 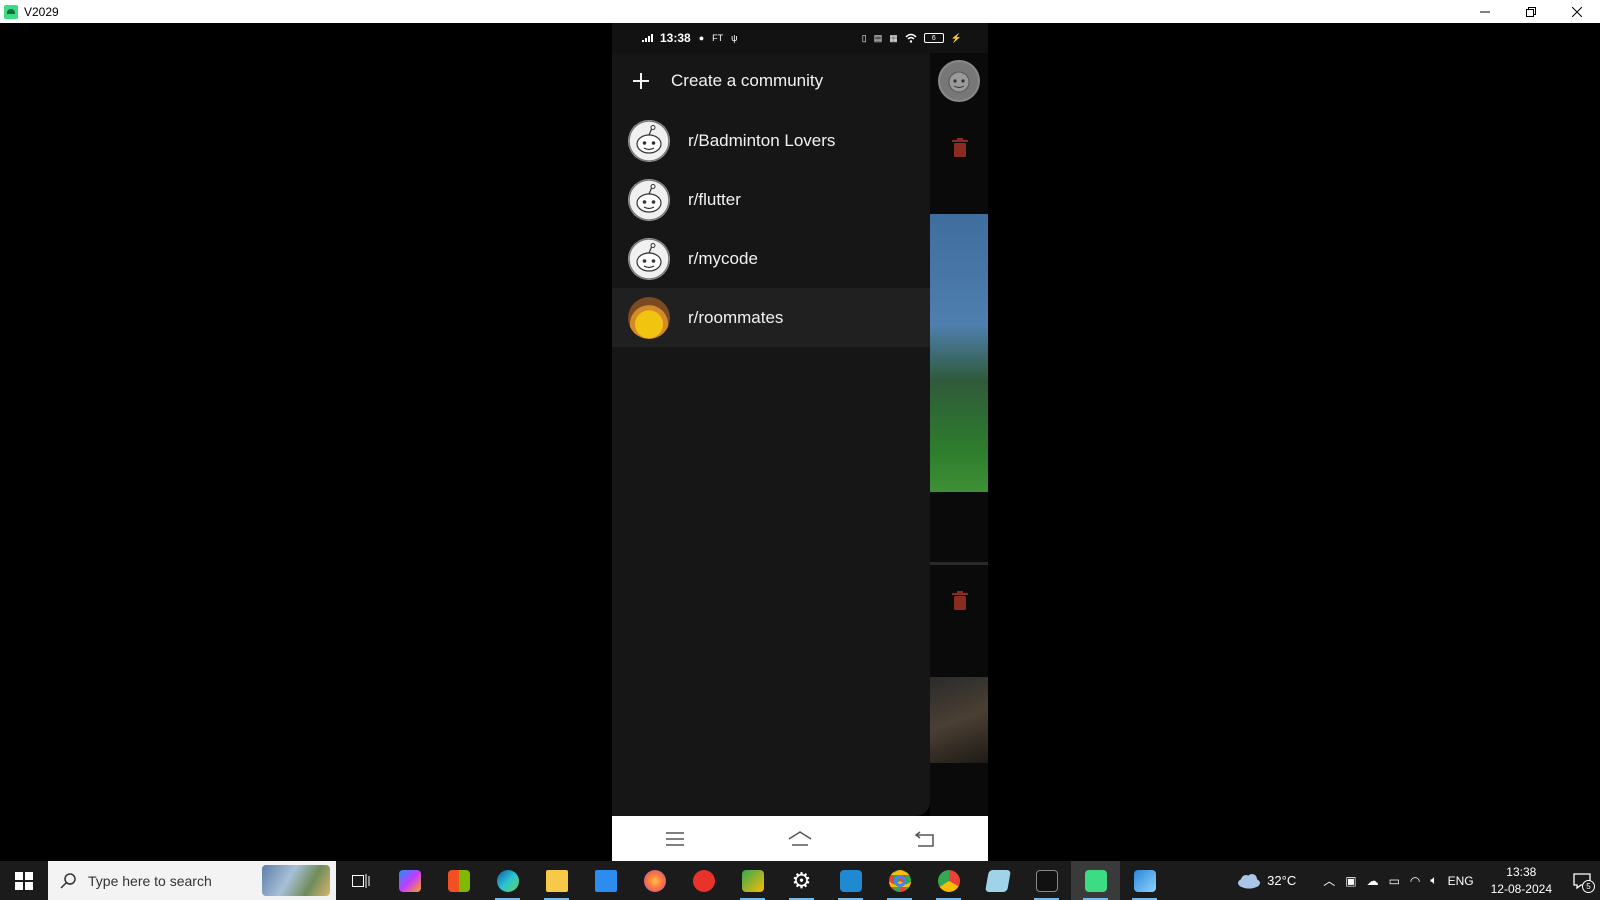 What do you see at coordinates (959, 563) in the screenshot?
I see `post-divider` at bounding box center [959, 563].